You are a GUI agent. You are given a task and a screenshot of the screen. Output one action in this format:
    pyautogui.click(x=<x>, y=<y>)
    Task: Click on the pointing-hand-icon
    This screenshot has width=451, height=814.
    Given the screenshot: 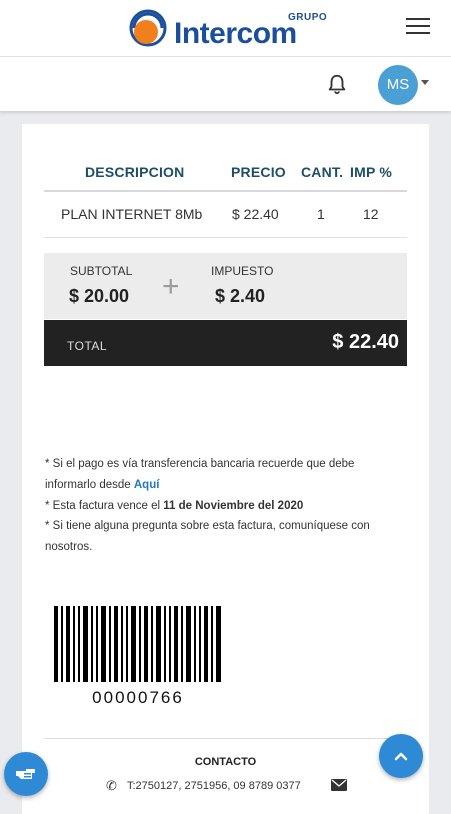 What is the action you would take?
    pyautogui.click(x=25, y=774)
    